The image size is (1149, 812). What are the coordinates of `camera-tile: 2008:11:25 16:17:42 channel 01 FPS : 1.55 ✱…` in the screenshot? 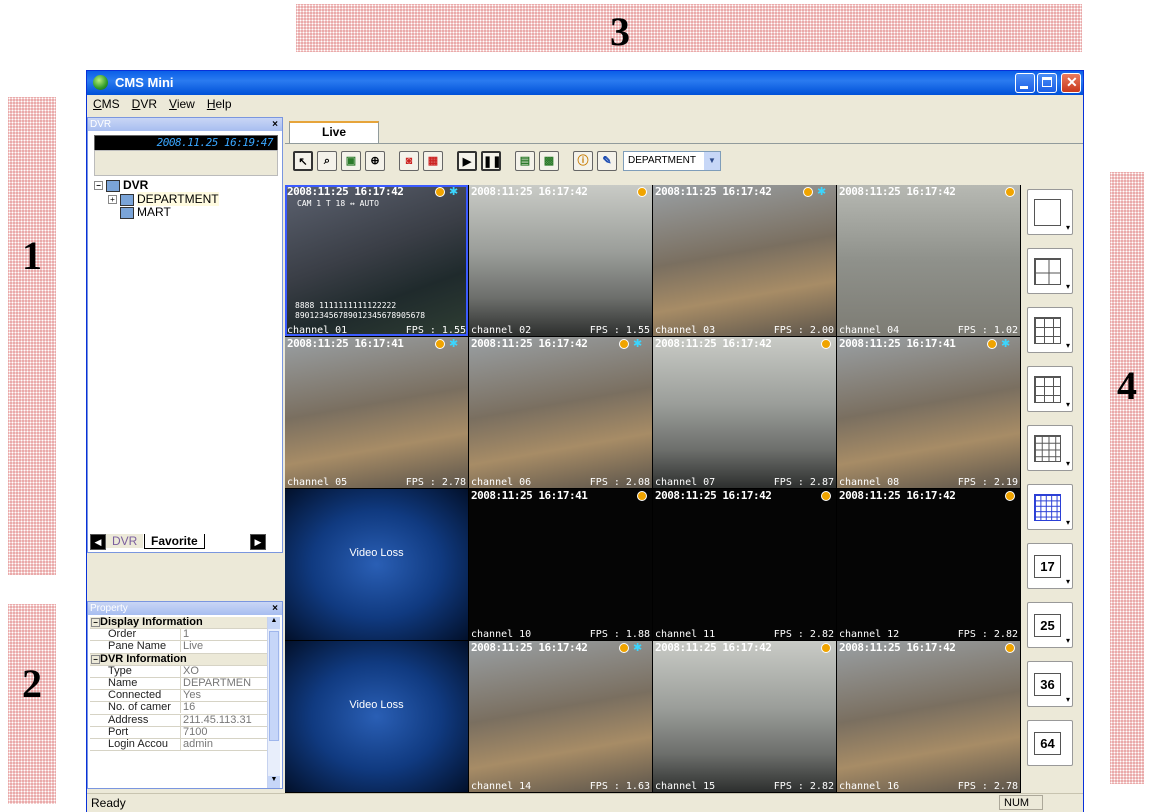 It's located at (376, 260).